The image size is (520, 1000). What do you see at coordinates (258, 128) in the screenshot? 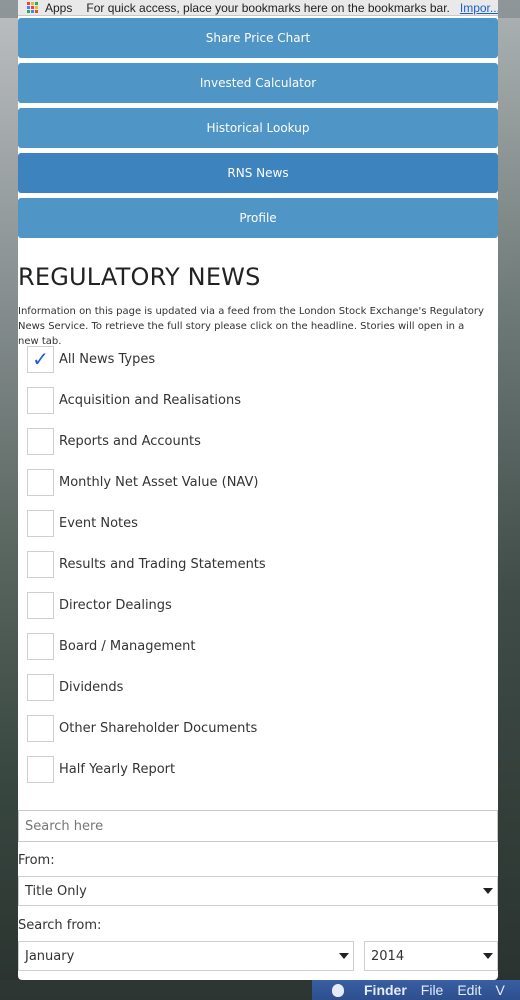
I see `nav-historical-lookup: Historical Lookup` at bounding box center [258, 128].